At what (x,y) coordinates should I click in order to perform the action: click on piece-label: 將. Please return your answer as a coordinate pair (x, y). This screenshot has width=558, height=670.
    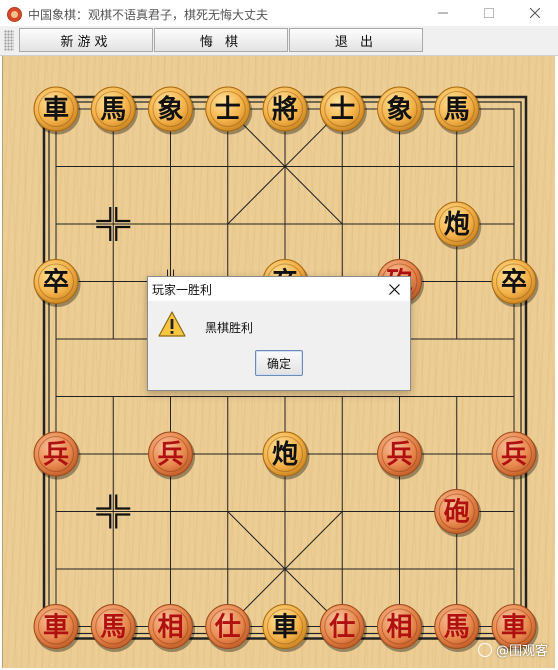
    Looking at the image, I should click on (285, 110).